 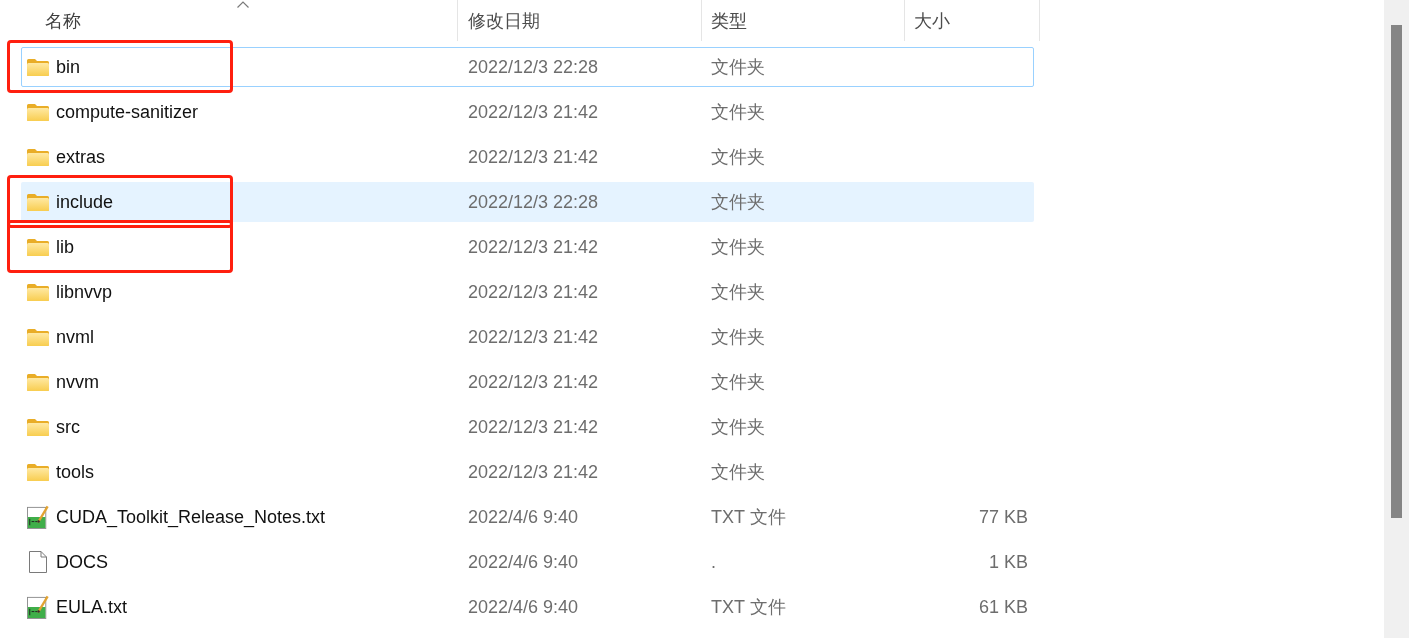 What do you see at coordinates (65, 247) in the screenshot?
I see `file-name: lib` at bounding box center [65, 247].